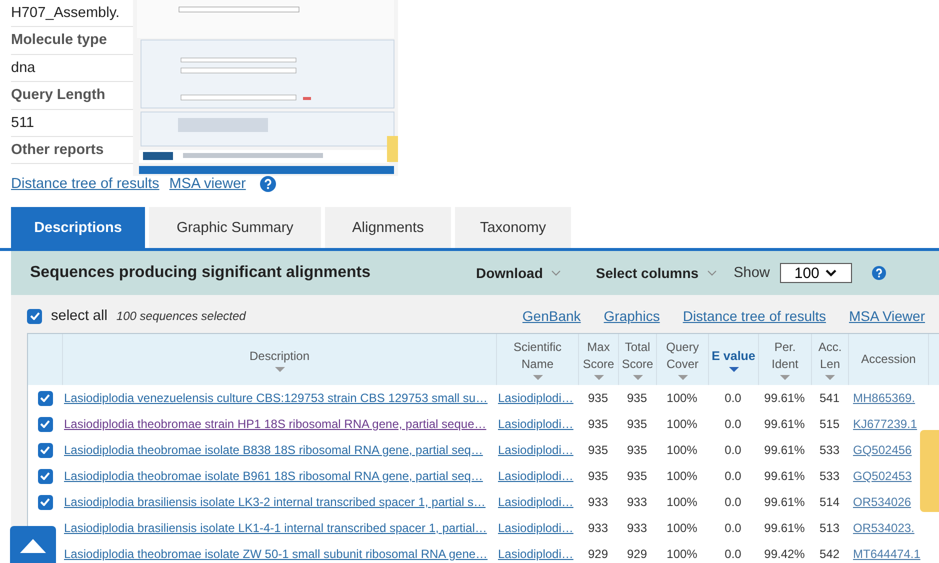 The height and width of the screenshot is (563, 939). What do you see at coordinates (829, 528) in the screenshot?
I see `table-cell: 513` at bounding box center [829, 528].